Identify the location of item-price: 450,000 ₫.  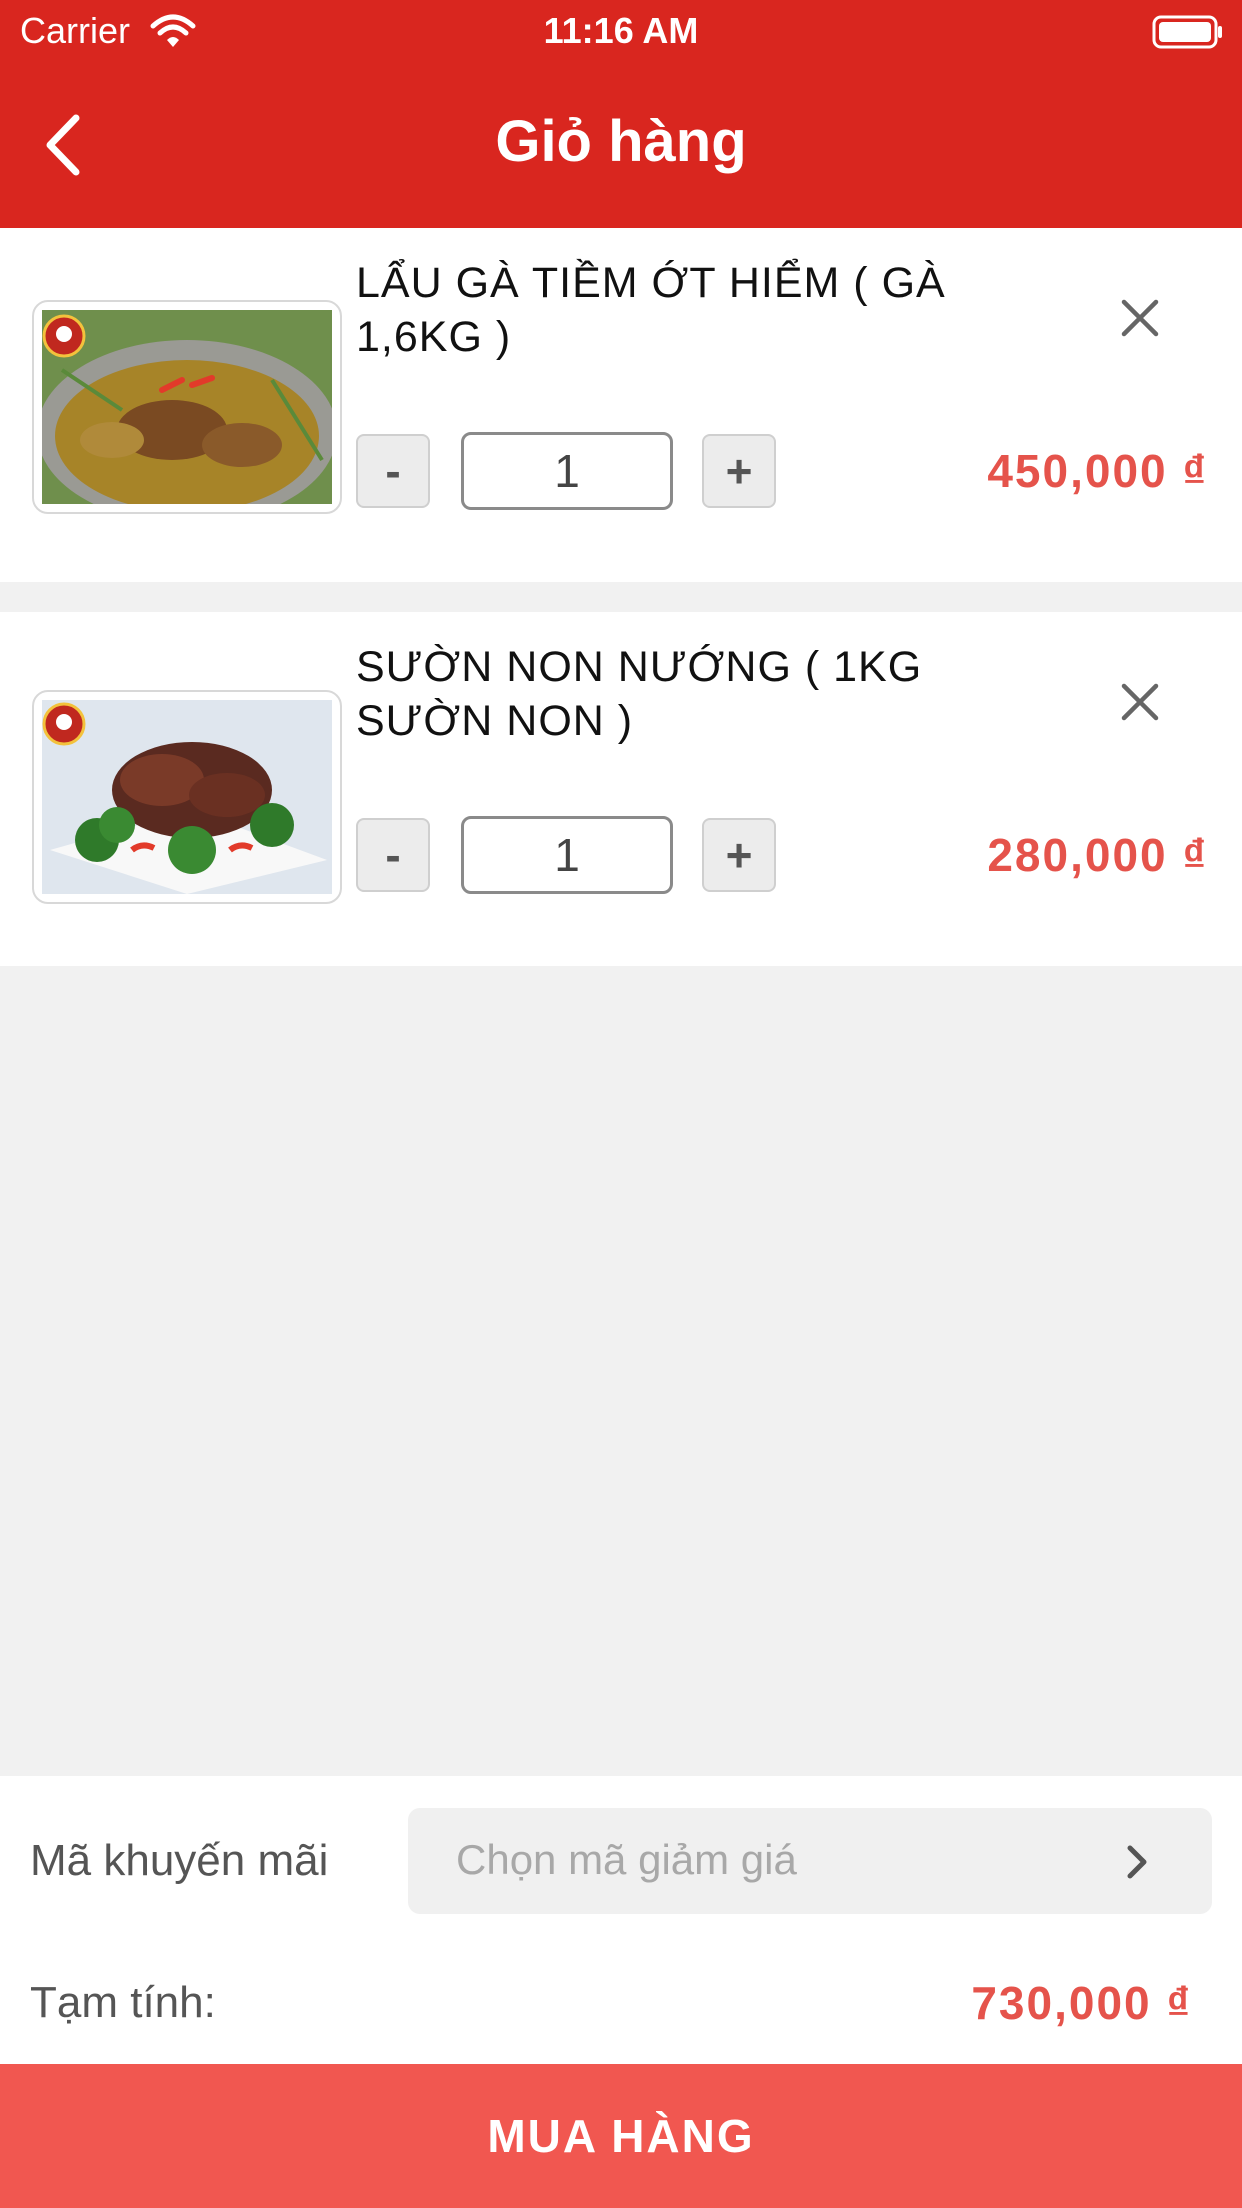
(1097, 471).